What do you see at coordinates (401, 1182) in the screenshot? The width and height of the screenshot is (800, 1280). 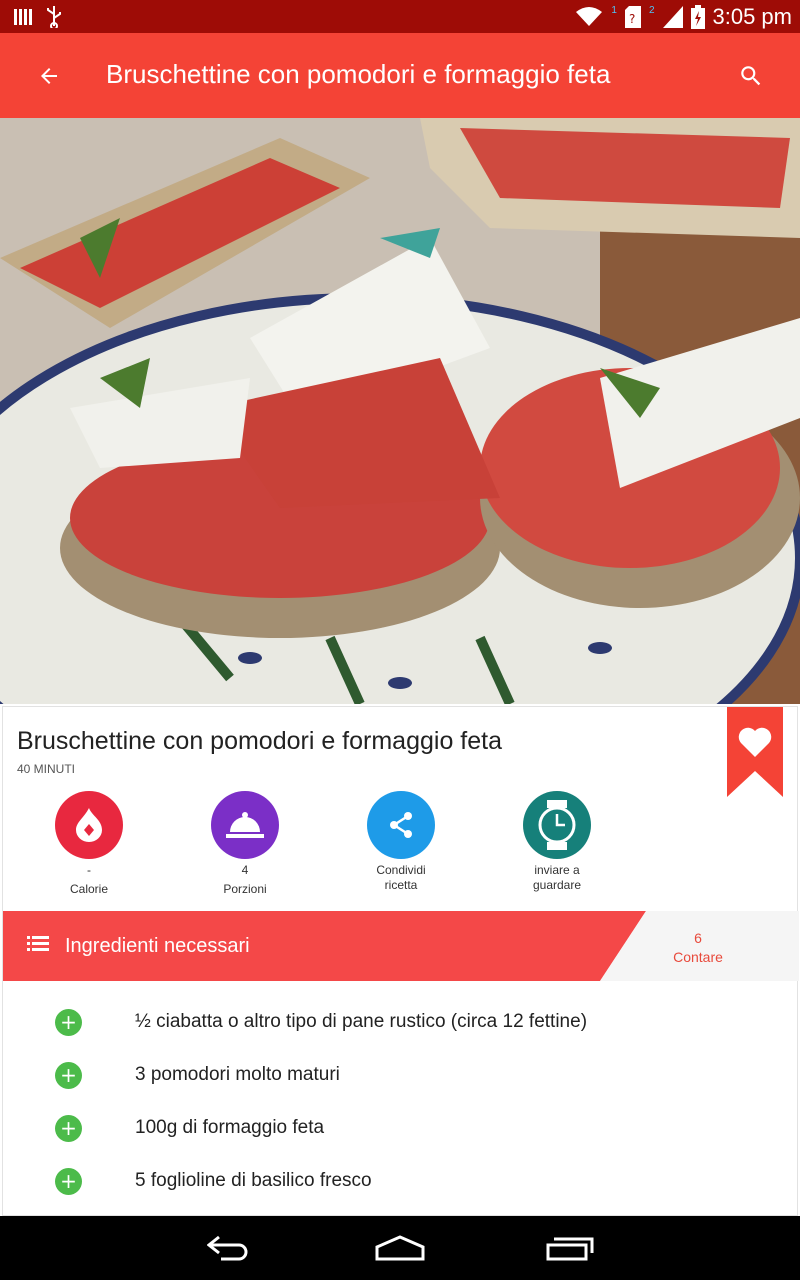 I see `list-item: + 5 foglioline di basilico fresco` at bounding box center [401, 1182].